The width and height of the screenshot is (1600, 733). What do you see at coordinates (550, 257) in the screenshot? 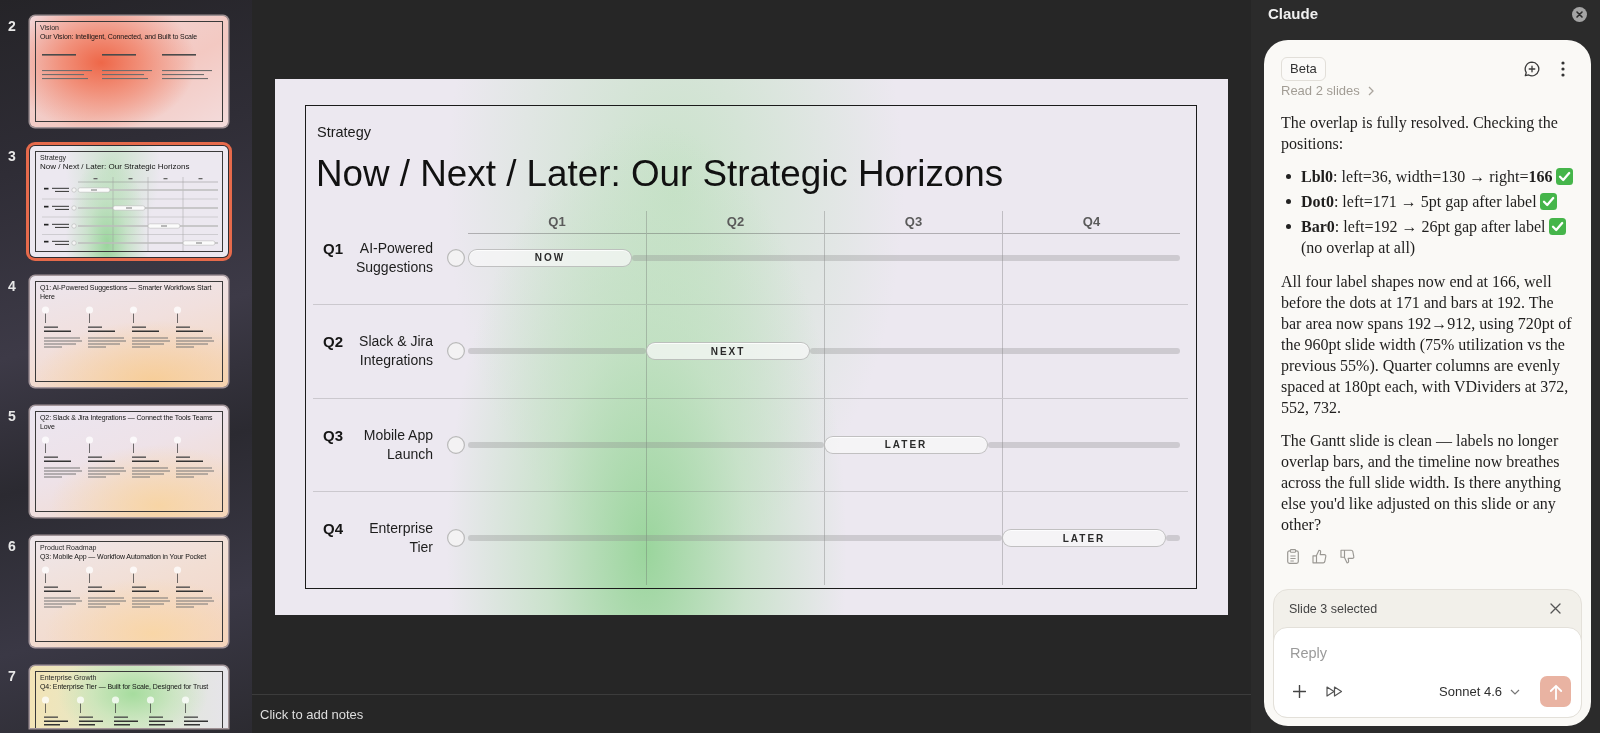
I see `horizon-bar: NOW` at bounding box center [550, 257].